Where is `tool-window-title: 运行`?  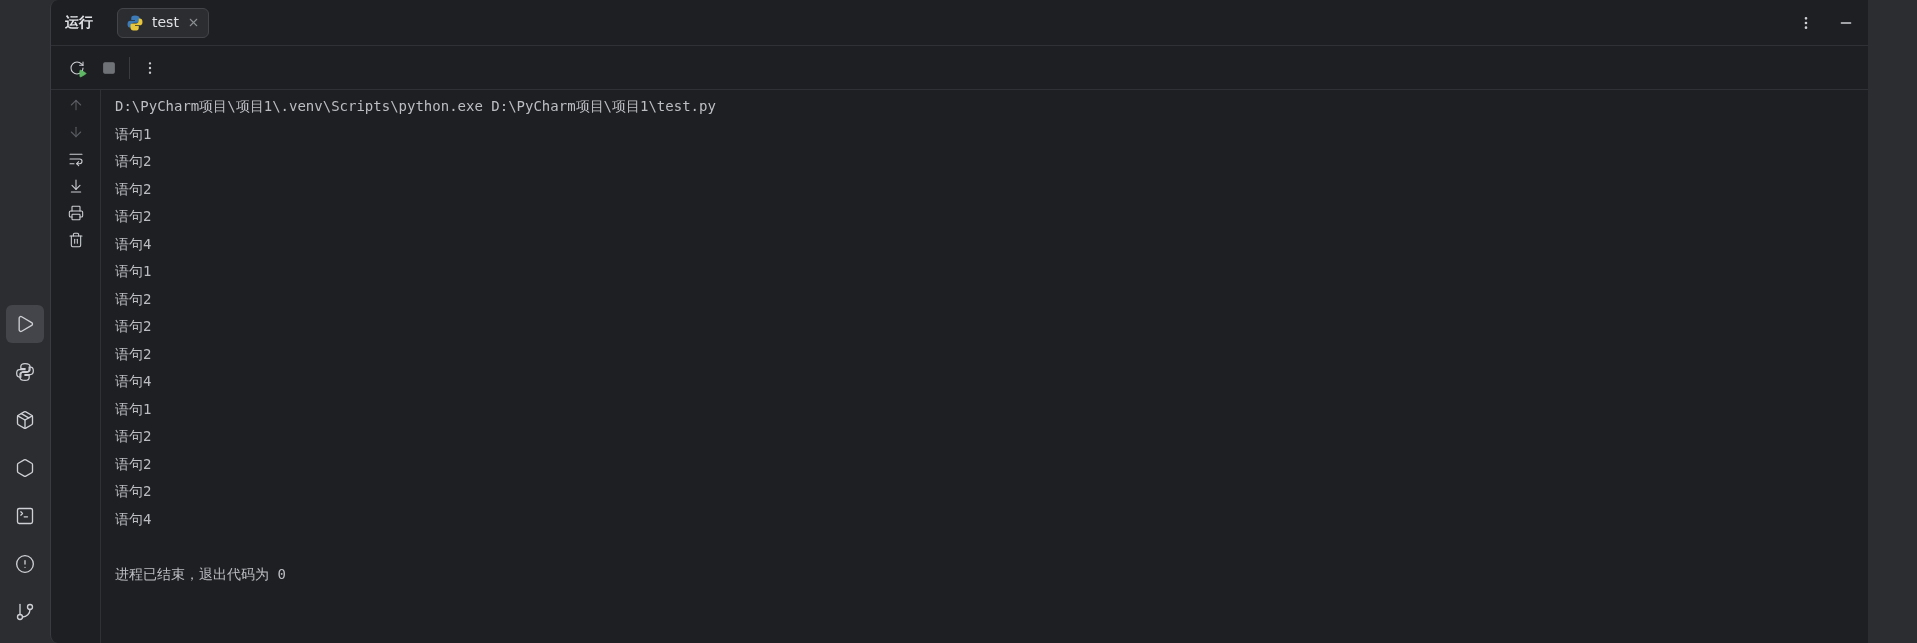
tool-window-title: 运行 is located at coordinates (79, 22).